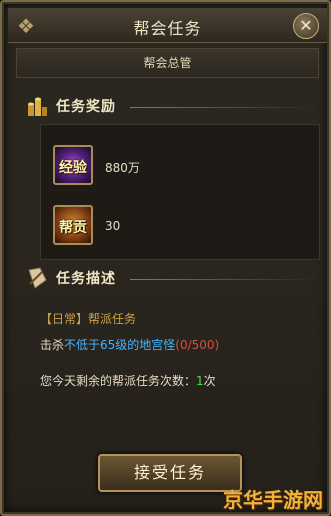 This screenshot has height=516, width=331. What do you see at coordinates (118, 381) in the screenshot?
I see `remaining-prefix: 您今天剩余的帮派任务次数：` at bounding box center [118, 381].